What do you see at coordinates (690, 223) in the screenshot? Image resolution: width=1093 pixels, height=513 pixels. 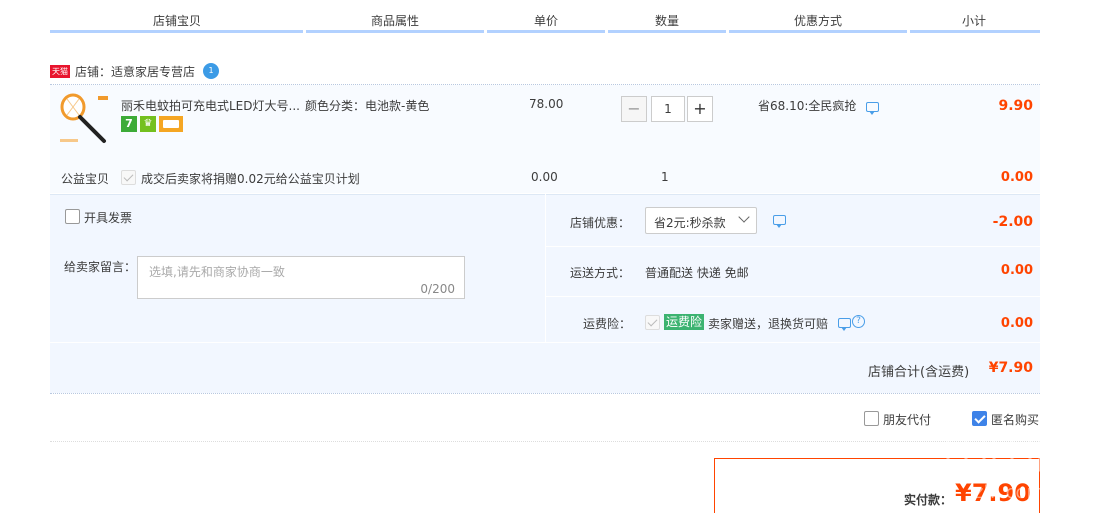 I see `shop-discount-selected: 省2元:秒杀款` at bounding box center [690, 223].